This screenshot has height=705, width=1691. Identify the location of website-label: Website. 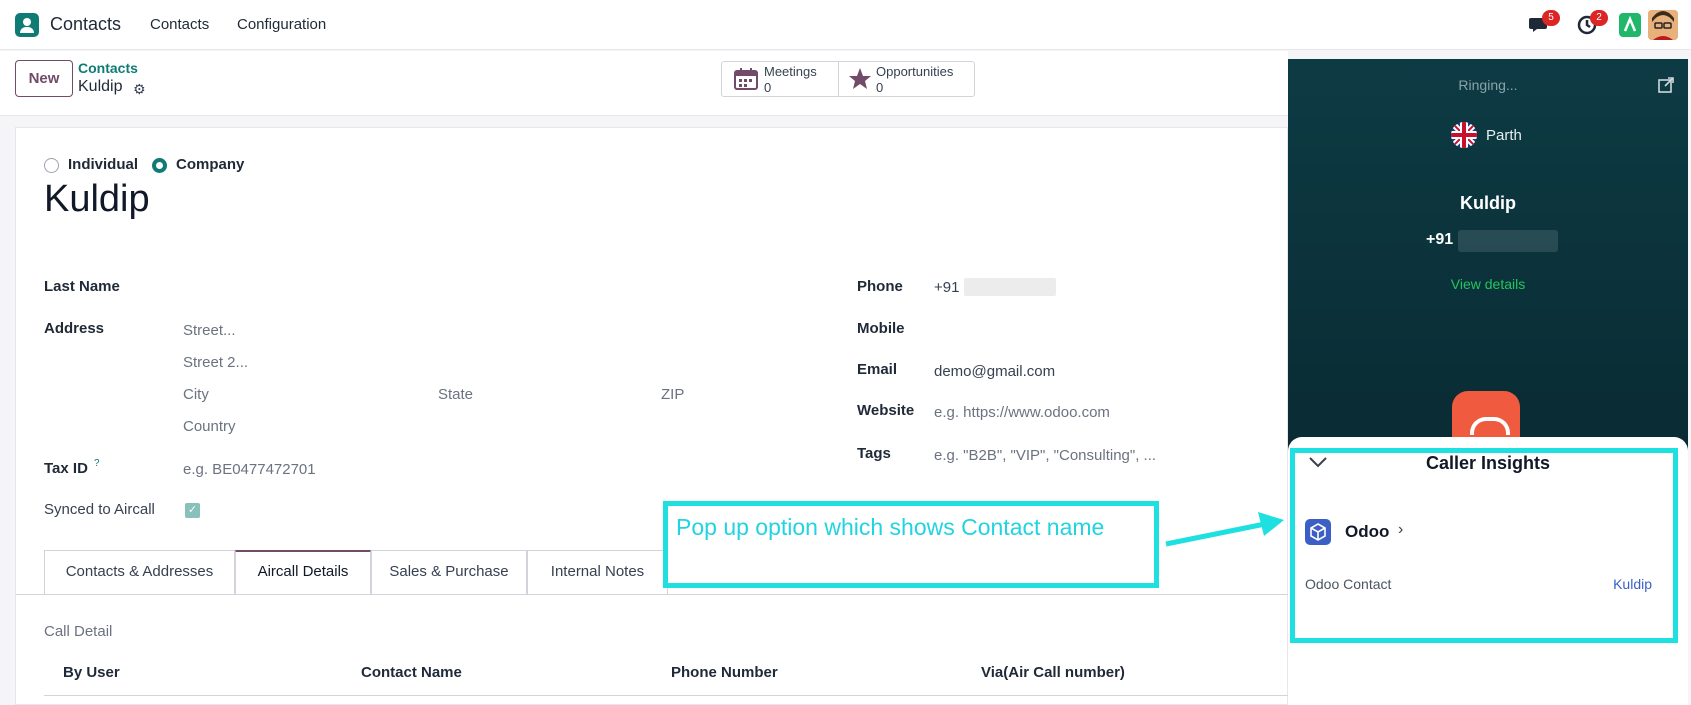
(886, 410).